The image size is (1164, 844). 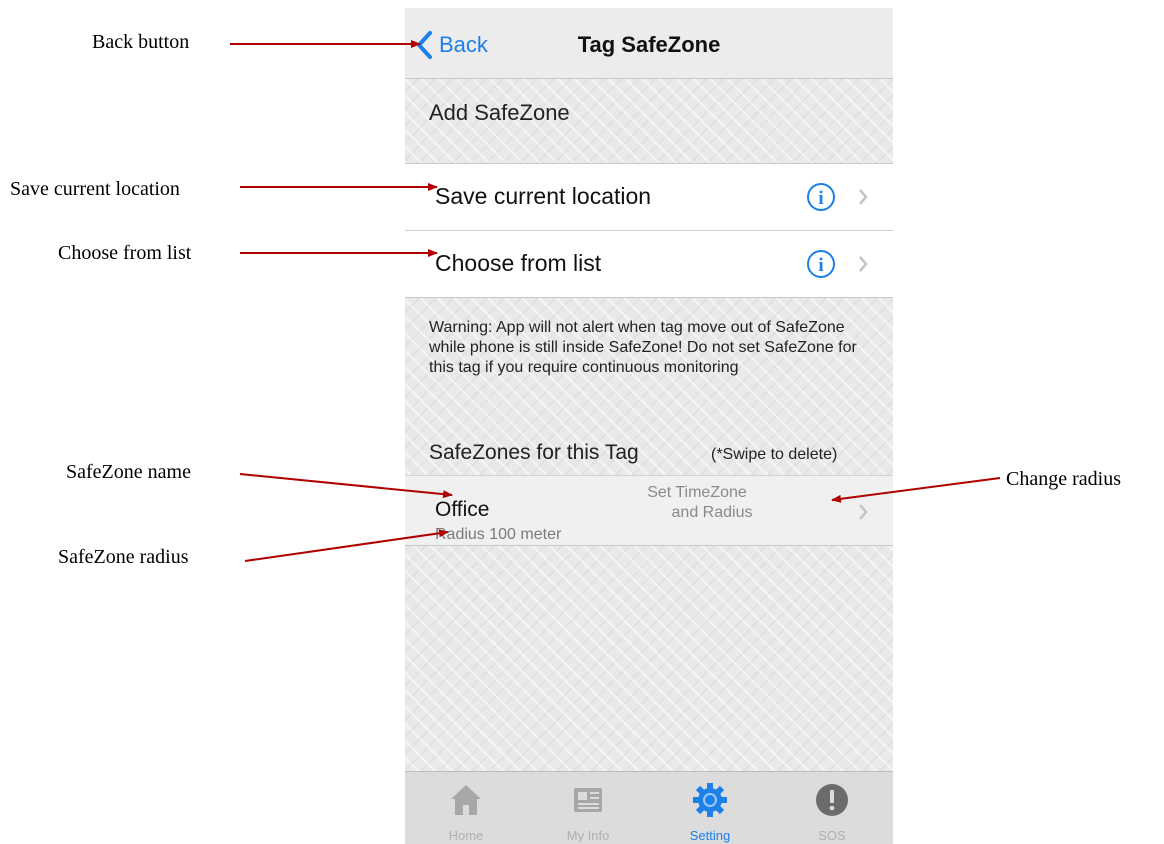 I want to click on callout-change-radius: Change radius, so click(x=1063, y=479).